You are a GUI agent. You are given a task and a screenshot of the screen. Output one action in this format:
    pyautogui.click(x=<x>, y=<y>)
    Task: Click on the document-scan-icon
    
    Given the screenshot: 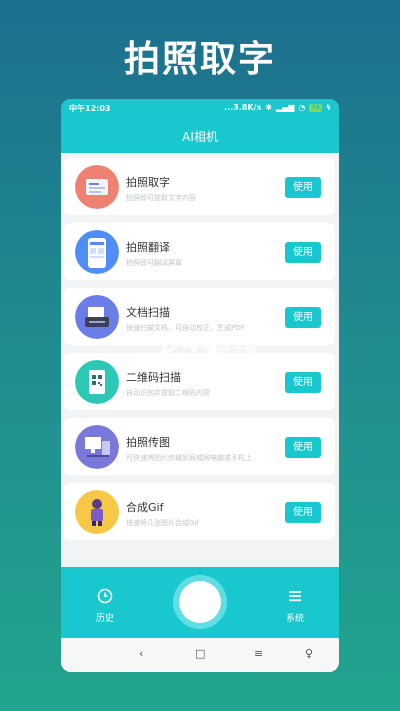 What is the action you would take?
    pyautogui.click(x=97, y=187)
    